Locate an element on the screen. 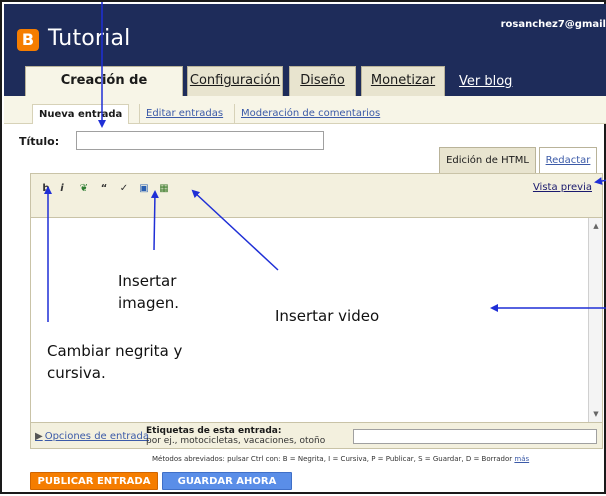  editor-toolbar: b i ❦ “ ✓ ▣ ▦ Vista previa is located at coordinates (316, 195).